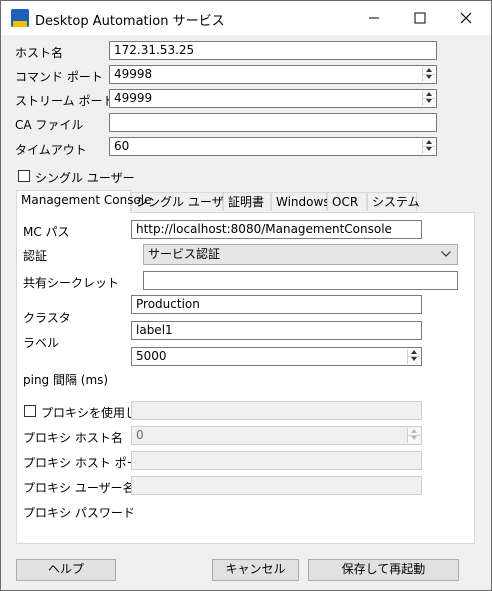 The height and width of the screenshot is (591, 492). What do you see at coordinates (300, 280) in the screenshot?
I see `shared-secret-input` at bounding box center [300, 280].